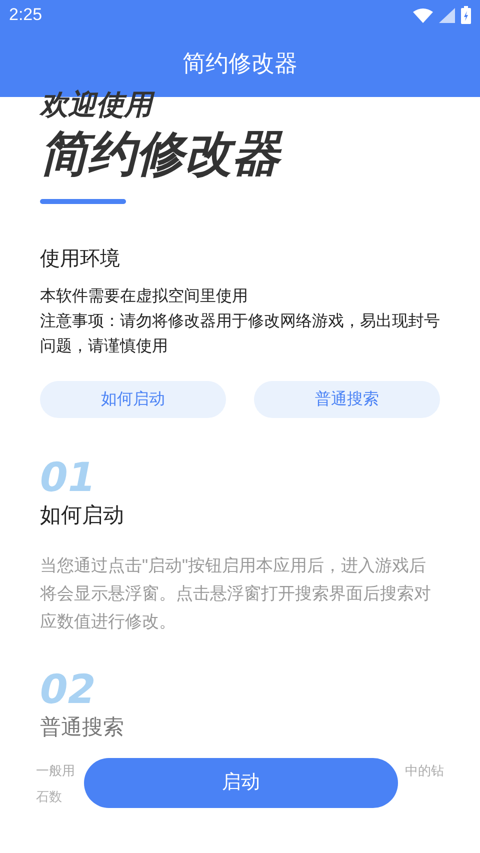  Describe the element at coordinates (25, 15) in the screenshot. I see `status-time: 2:25` at that location.